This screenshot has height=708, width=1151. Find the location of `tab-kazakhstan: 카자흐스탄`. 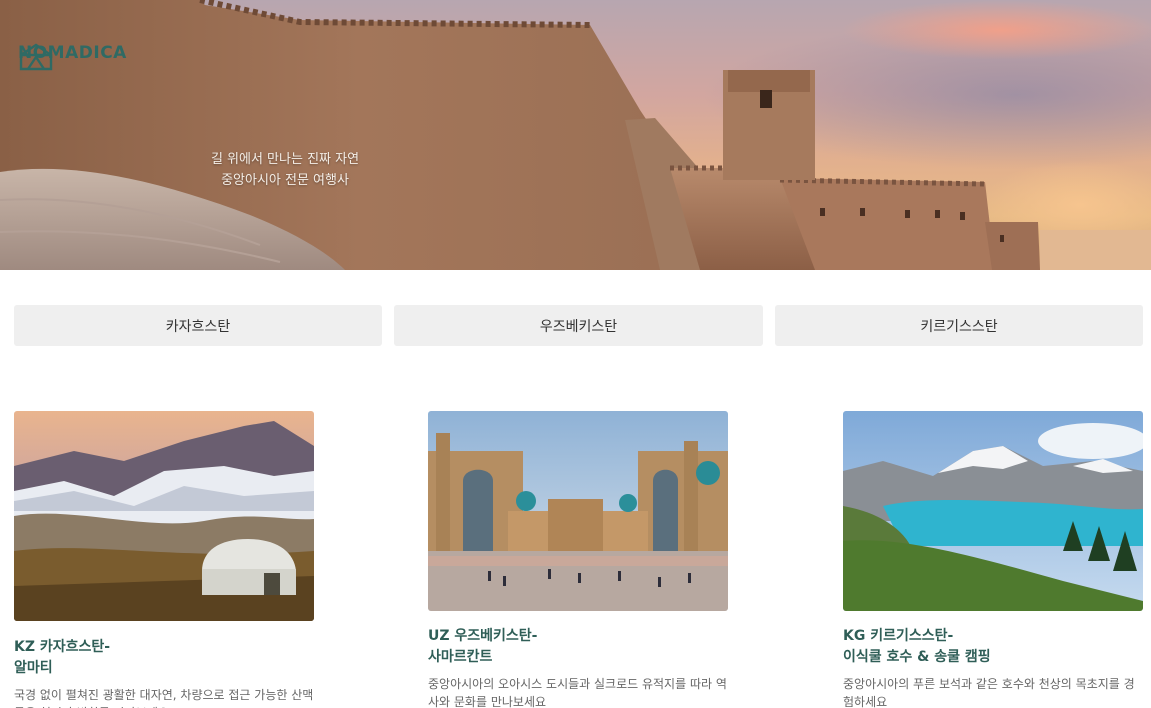

tab-kazakhstan: 카자흐스탄 is located at coordinates (198, 325).